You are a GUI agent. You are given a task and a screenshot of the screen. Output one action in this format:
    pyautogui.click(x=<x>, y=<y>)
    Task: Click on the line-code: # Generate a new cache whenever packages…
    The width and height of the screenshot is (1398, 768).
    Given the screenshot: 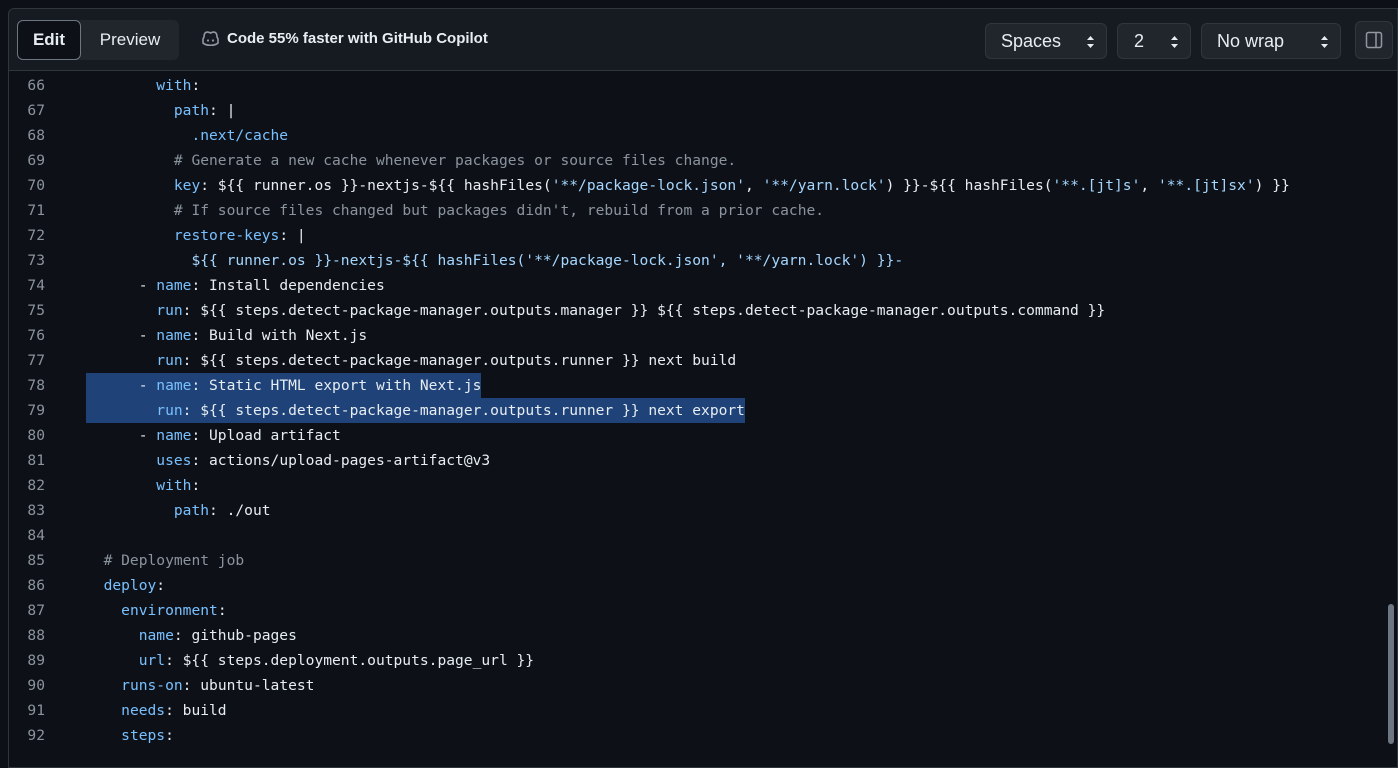 What is the action you would take?
    pyautogui.click(x=411, y=160)
    